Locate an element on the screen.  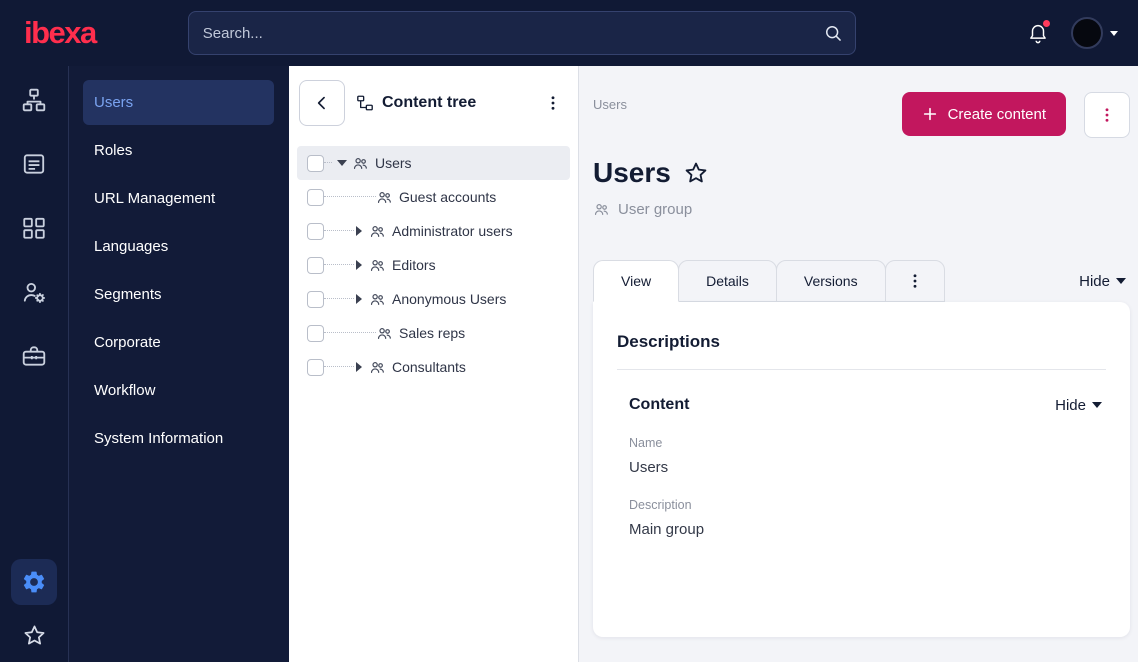
content-structure-rail-item is located at coordinates (34, 100).